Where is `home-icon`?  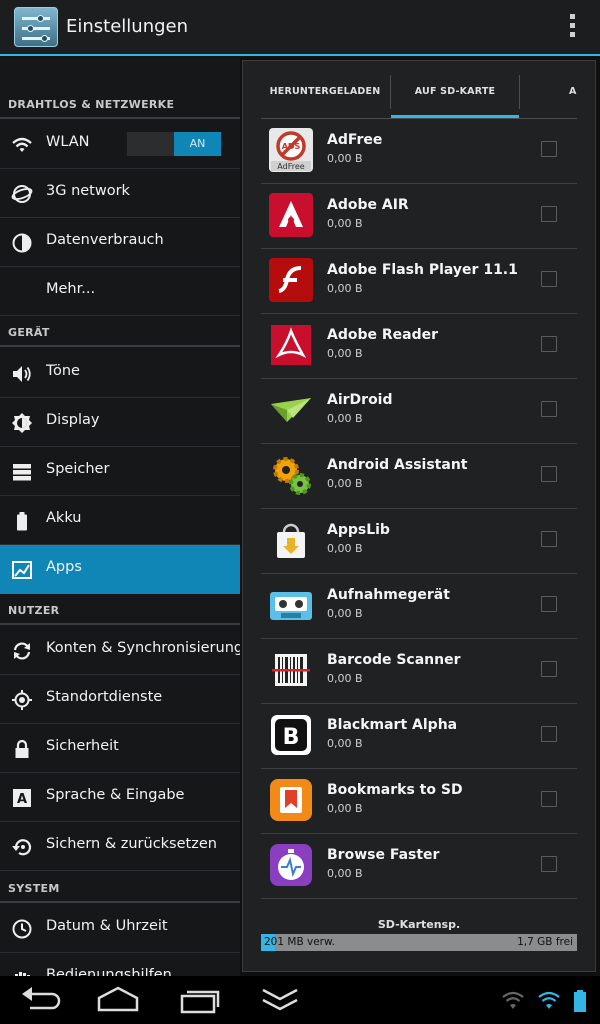 home-icon is located at coordinates (118, 1000).